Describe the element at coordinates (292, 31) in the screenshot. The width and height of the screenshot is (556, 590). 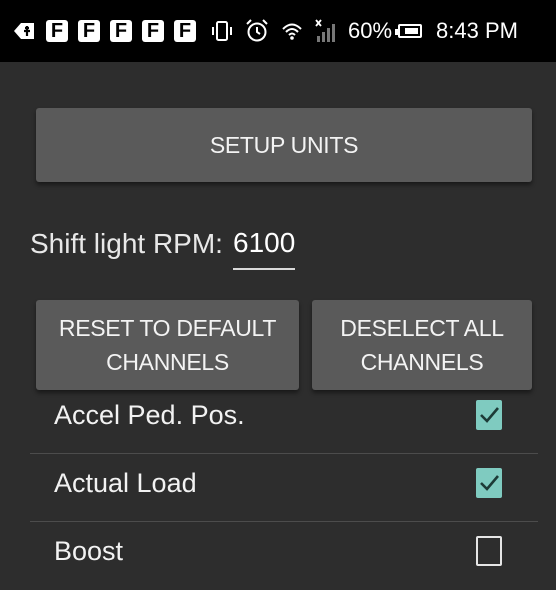
I see `wifi-icon` at that location.